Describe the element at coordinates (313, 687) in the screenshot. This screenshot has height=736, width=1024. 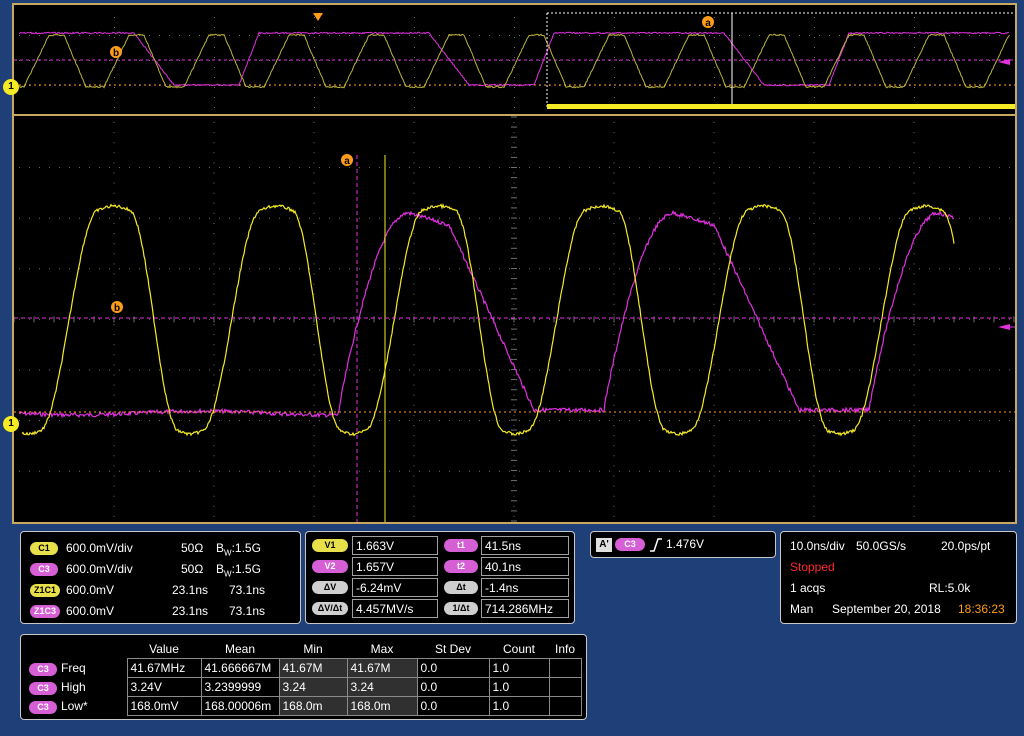
I see `measurement-min: 3.24` at that location.